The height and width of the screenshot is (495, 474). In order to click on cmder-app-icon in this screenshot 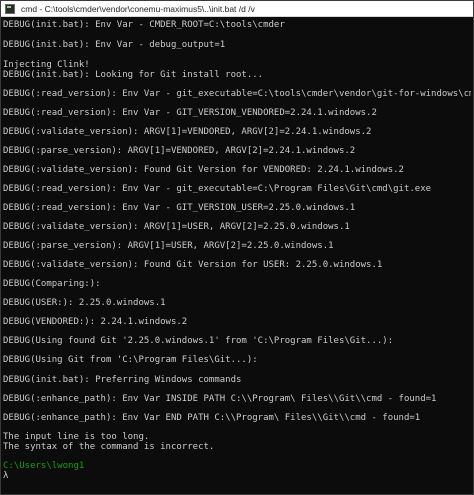, I will do `click(10, 8)`.